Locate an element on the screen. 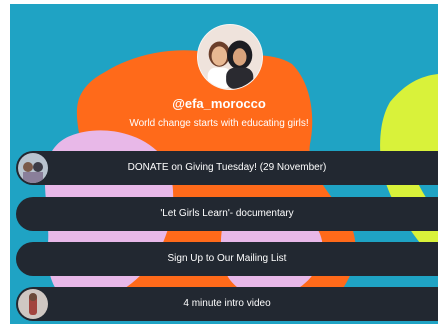 This screenshot has width=438, height=324. link-label: 'Let Girls Learn'- documentary is located at coordinates (227, 213).